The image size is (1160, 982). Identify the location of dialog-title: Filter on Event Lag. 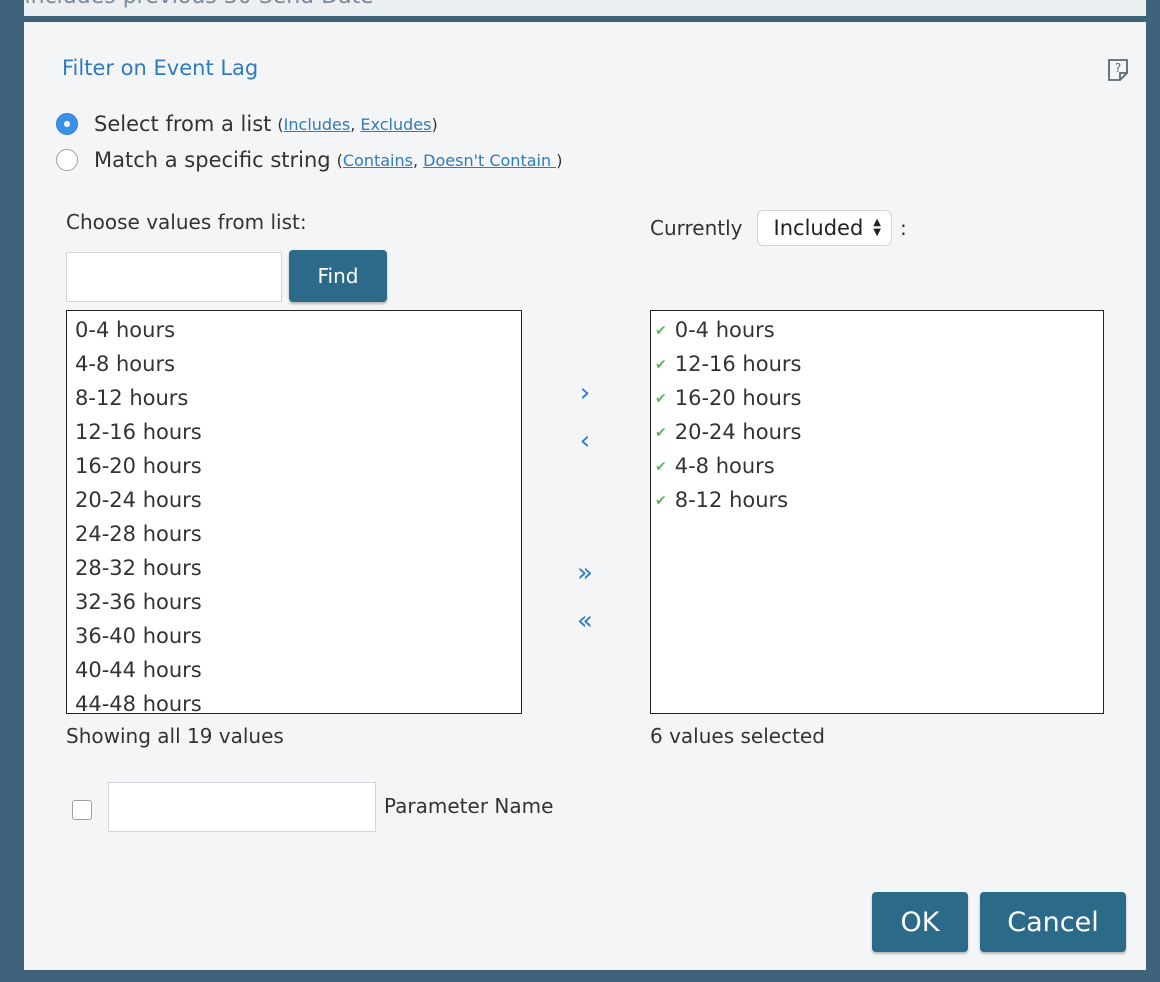
(160, 68).